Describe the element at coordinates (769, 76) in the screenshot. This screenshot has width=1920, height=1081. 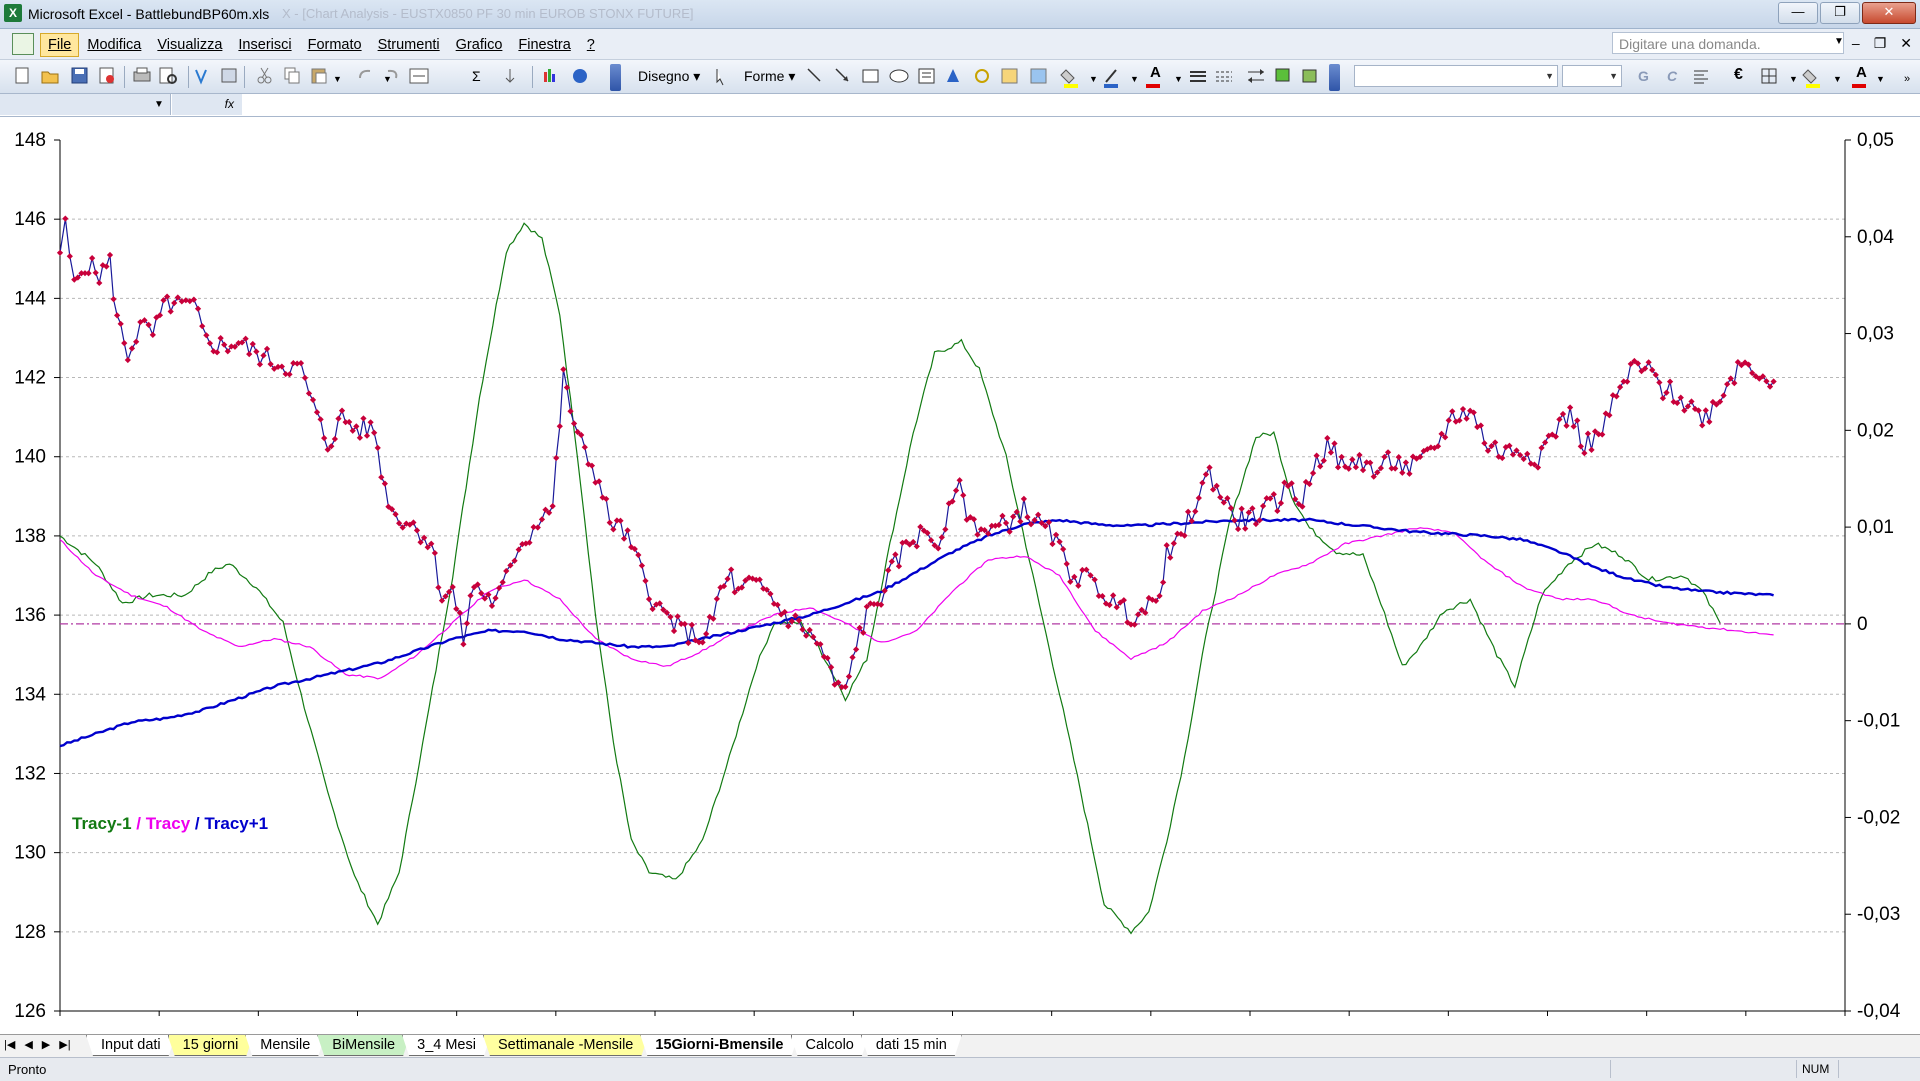
I see `forme-menu: Forme ▾` at that location.